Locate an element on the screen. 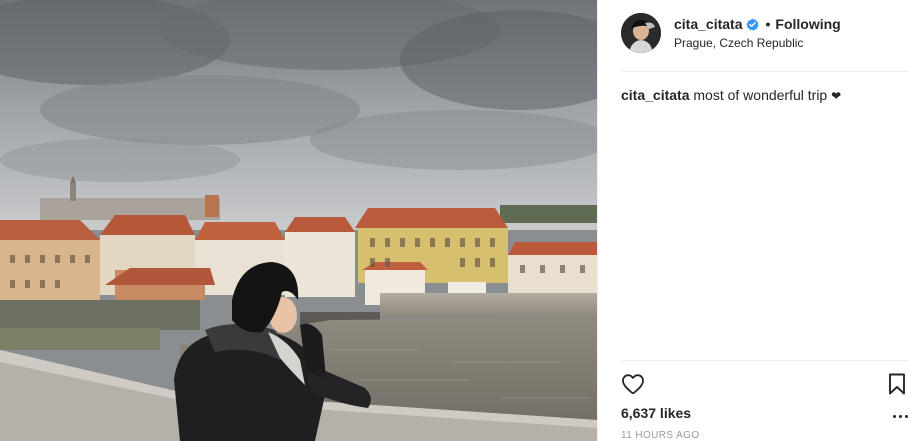 The width and height of the screenshot is (922, 441). username-link: cita_citata is located at coordinates (708, 24).